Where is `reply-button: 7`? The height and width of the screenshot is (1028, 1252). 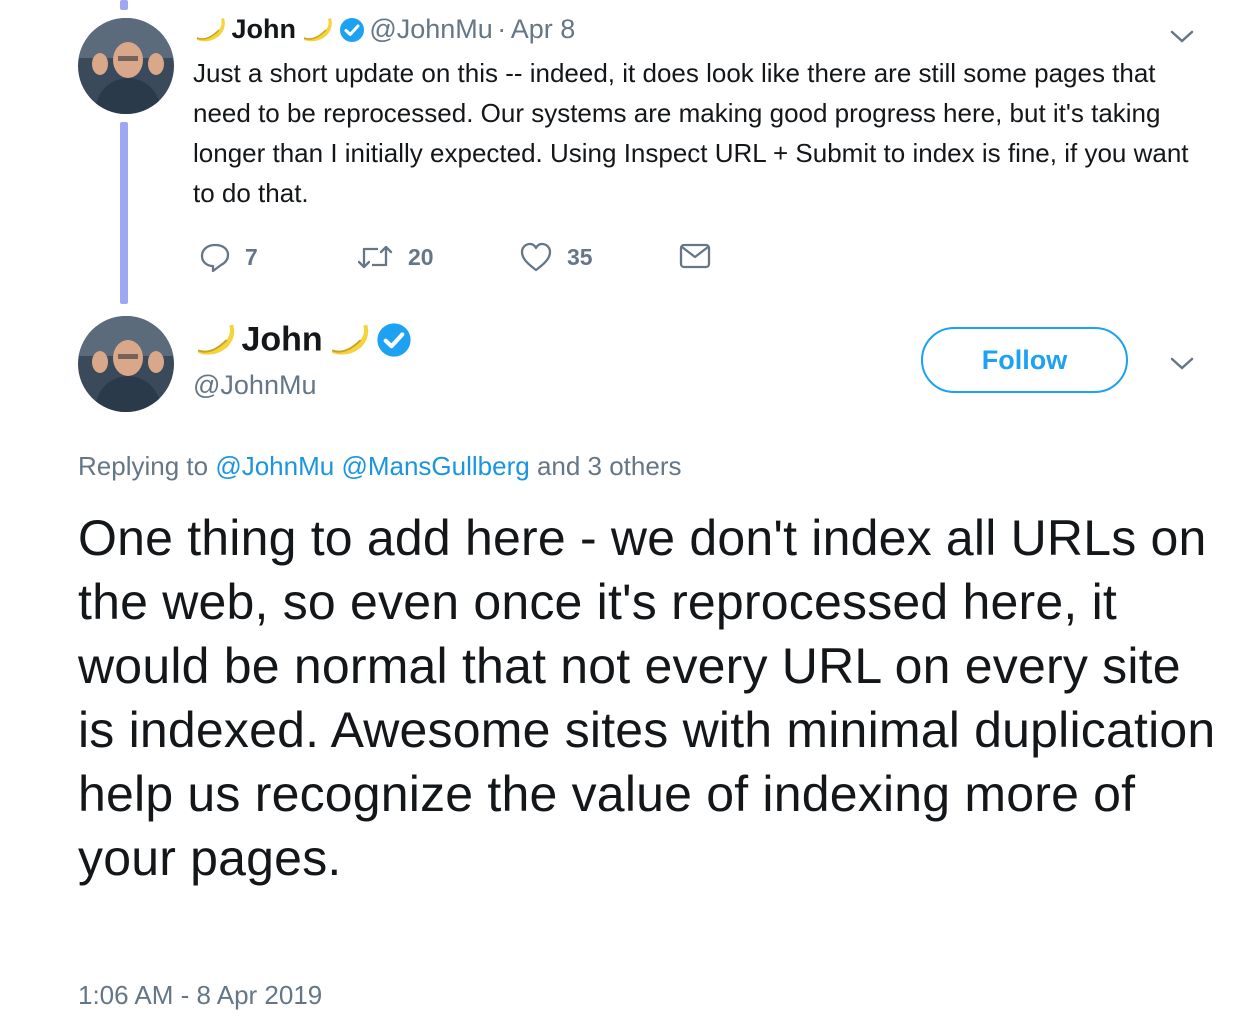
reply-button: 7 is located at coordinates (228, 257).